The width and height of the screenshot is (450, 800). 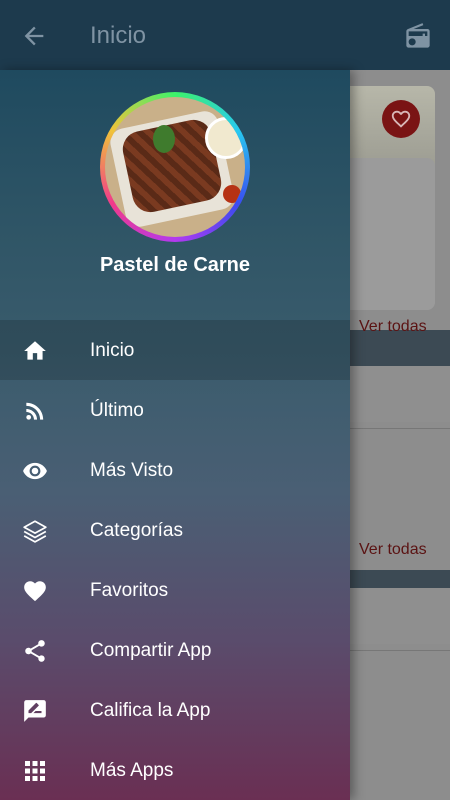 I want to click on menu-item-label: Favoritos, so click(x=129, y=590).